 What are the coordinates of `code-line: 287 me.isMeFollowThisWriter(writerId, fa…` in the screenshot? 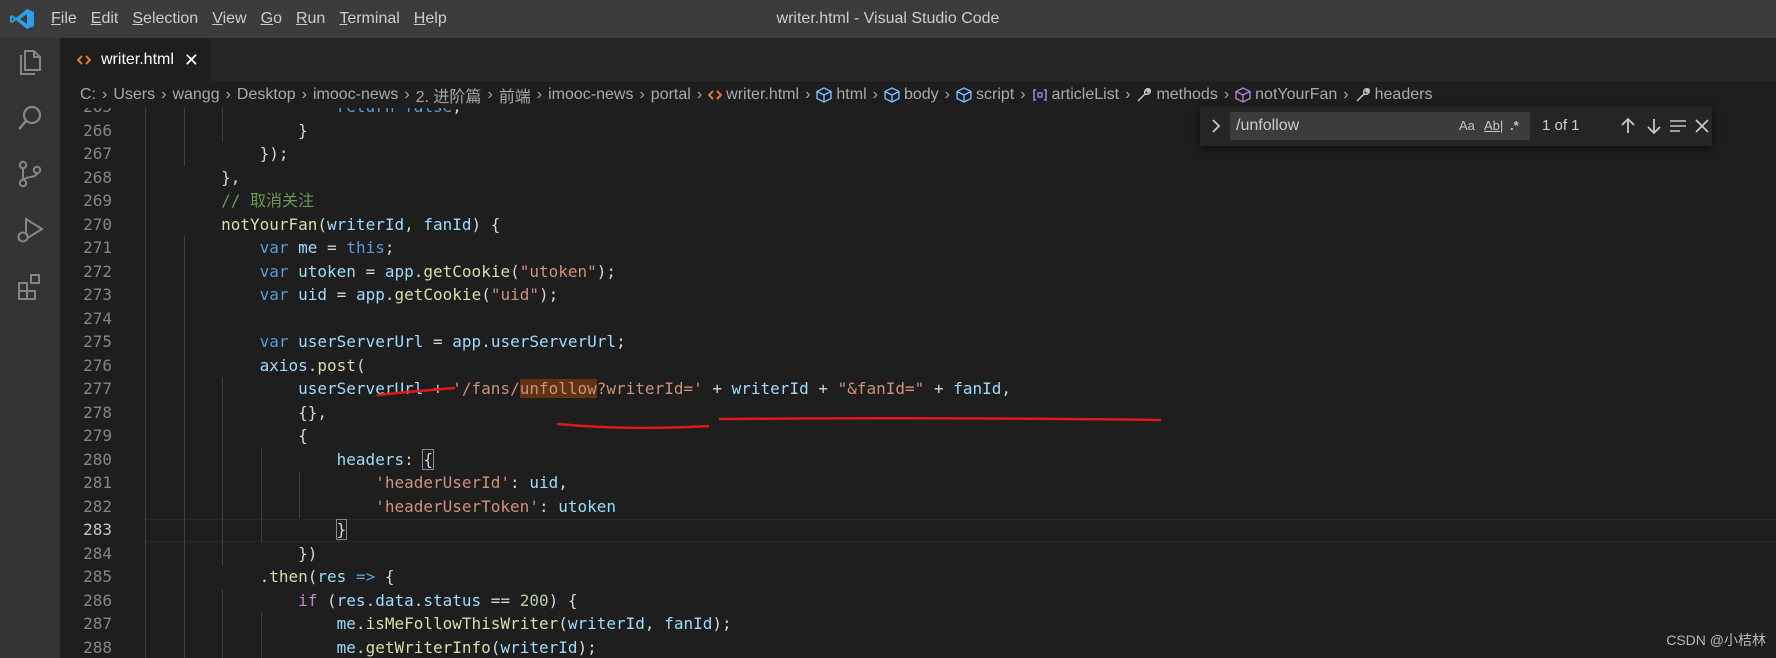 It's located at (918, 624).